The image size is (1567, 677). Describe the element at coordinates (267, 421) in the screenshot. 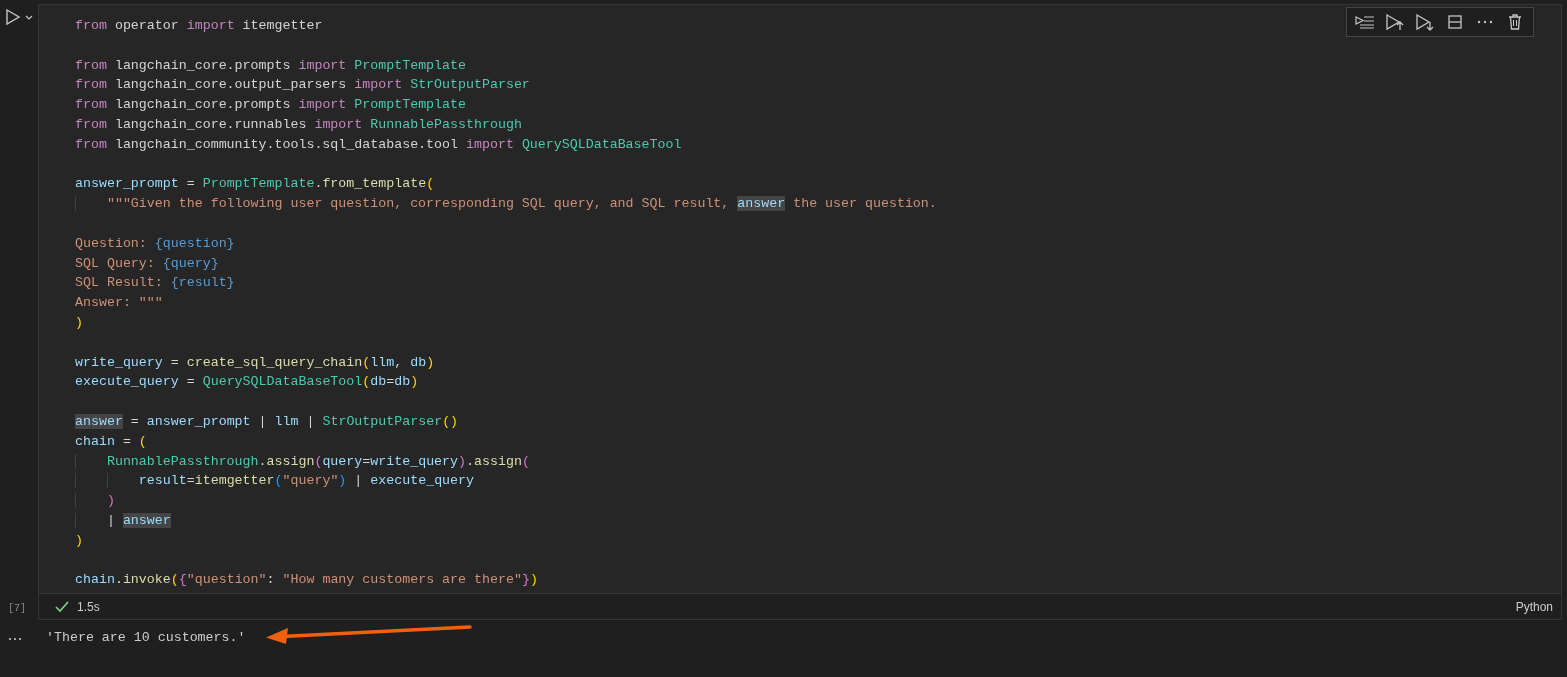

I see `code-line: answer = answer_prompt | llm | StrOutputParser()` at that location.